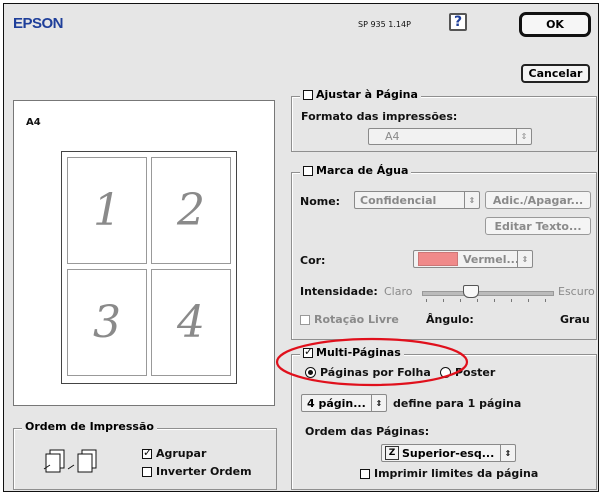 This screenshot has height=496, width=604. I want to click on intensity-slider, so click(488, 294).